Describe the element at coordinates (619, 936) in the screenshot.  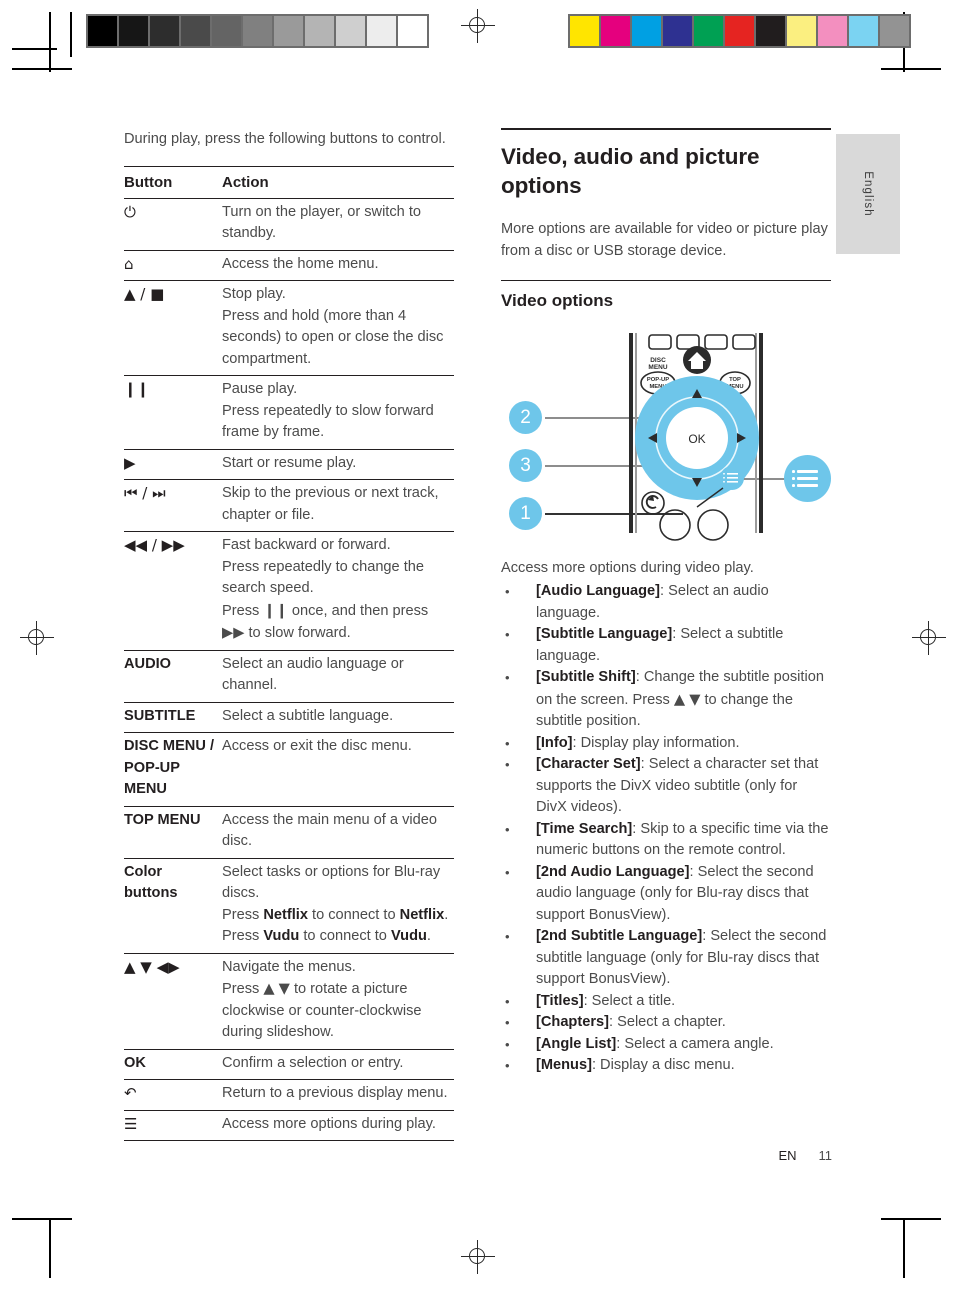
I see `list-item-term: [2nd Subtitle Language]` at that location.